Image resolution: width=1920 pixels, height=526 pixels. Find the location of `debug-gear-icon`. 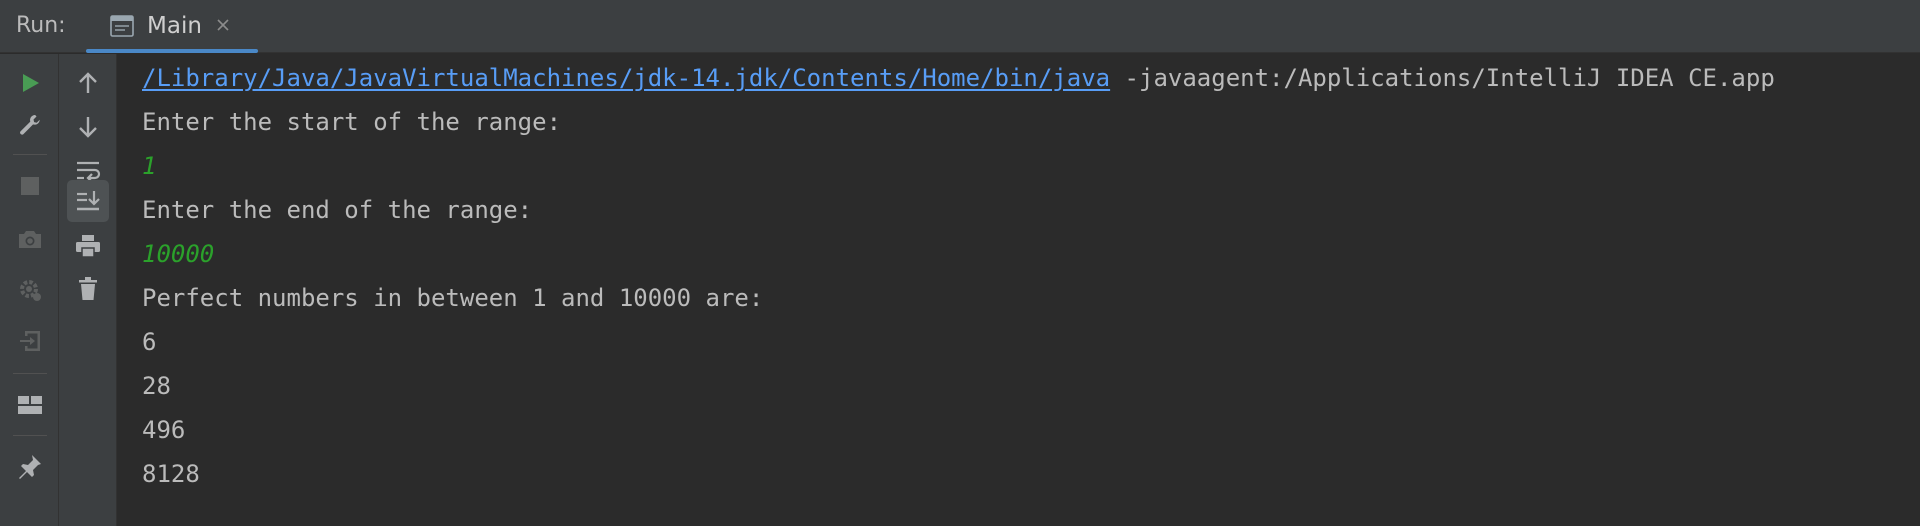

debug-gear-icon is located at coordinates (30, 290).